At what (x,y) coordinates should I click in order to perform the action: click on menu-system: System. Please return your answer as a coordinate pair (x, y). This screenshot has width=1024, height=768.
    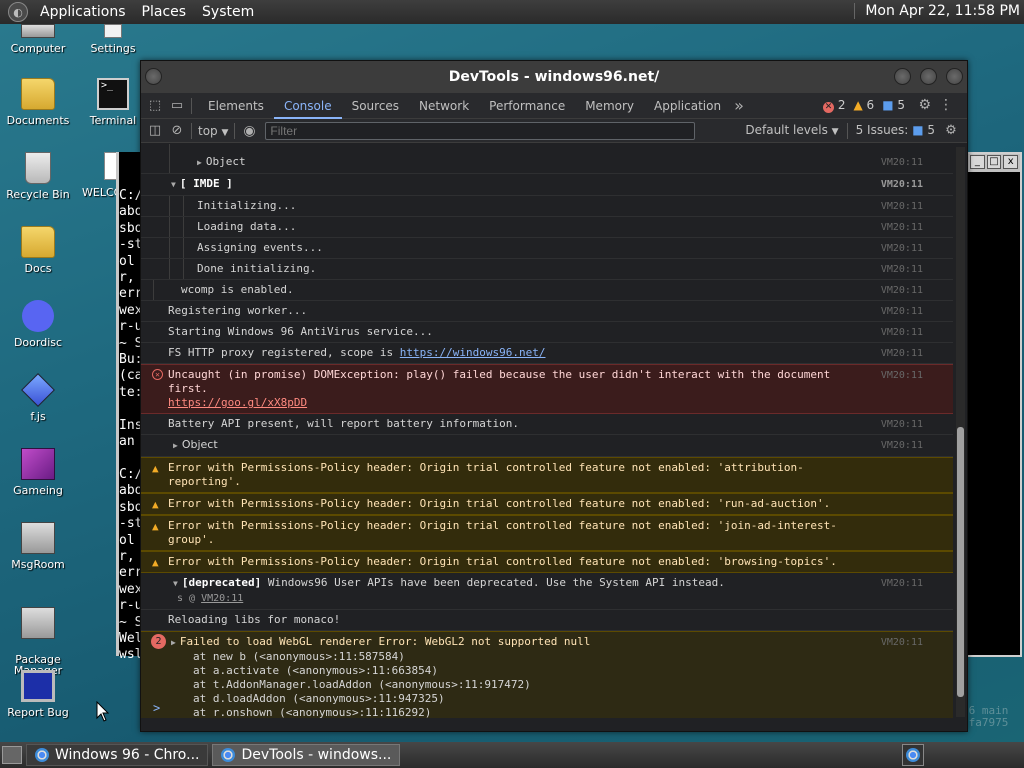
    Looking at the image, I should click on (228, 12).